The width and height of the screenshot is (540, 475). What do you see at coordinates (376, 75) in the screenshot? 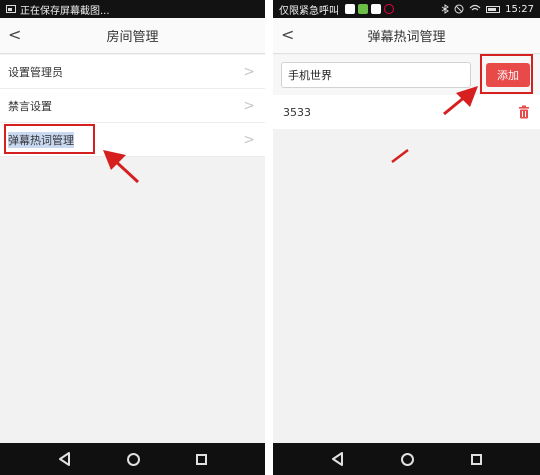
I see `hotword-input: 手机世界` at bounding box center [376, 75].